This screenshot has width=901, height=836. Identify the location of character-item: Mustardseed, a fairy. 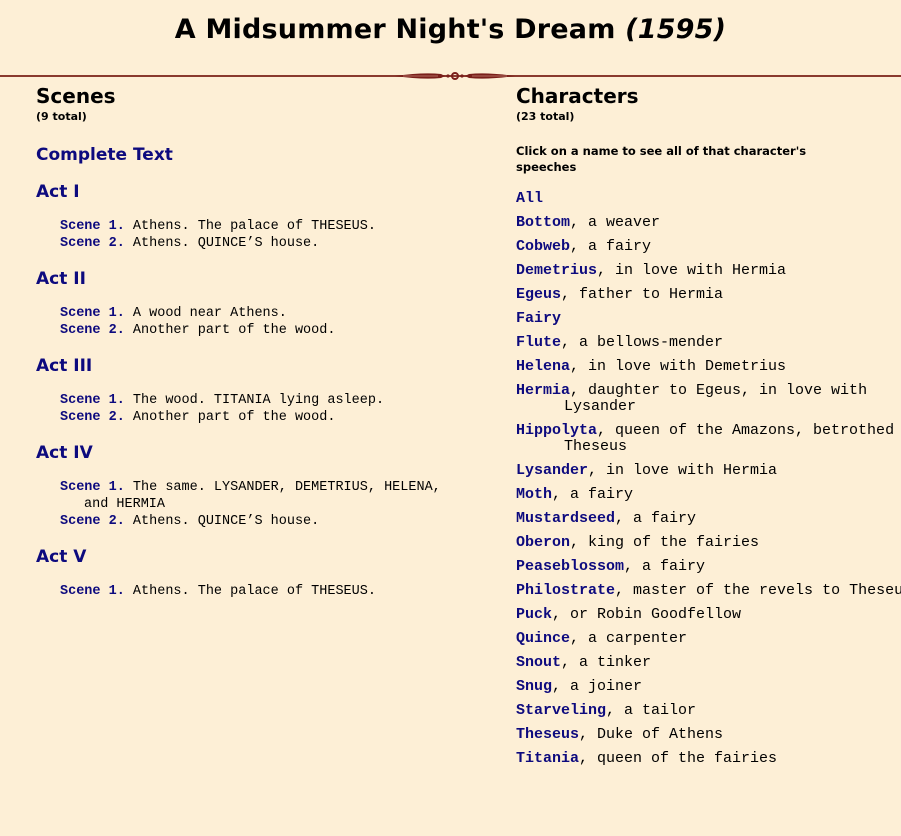
(708, 519).